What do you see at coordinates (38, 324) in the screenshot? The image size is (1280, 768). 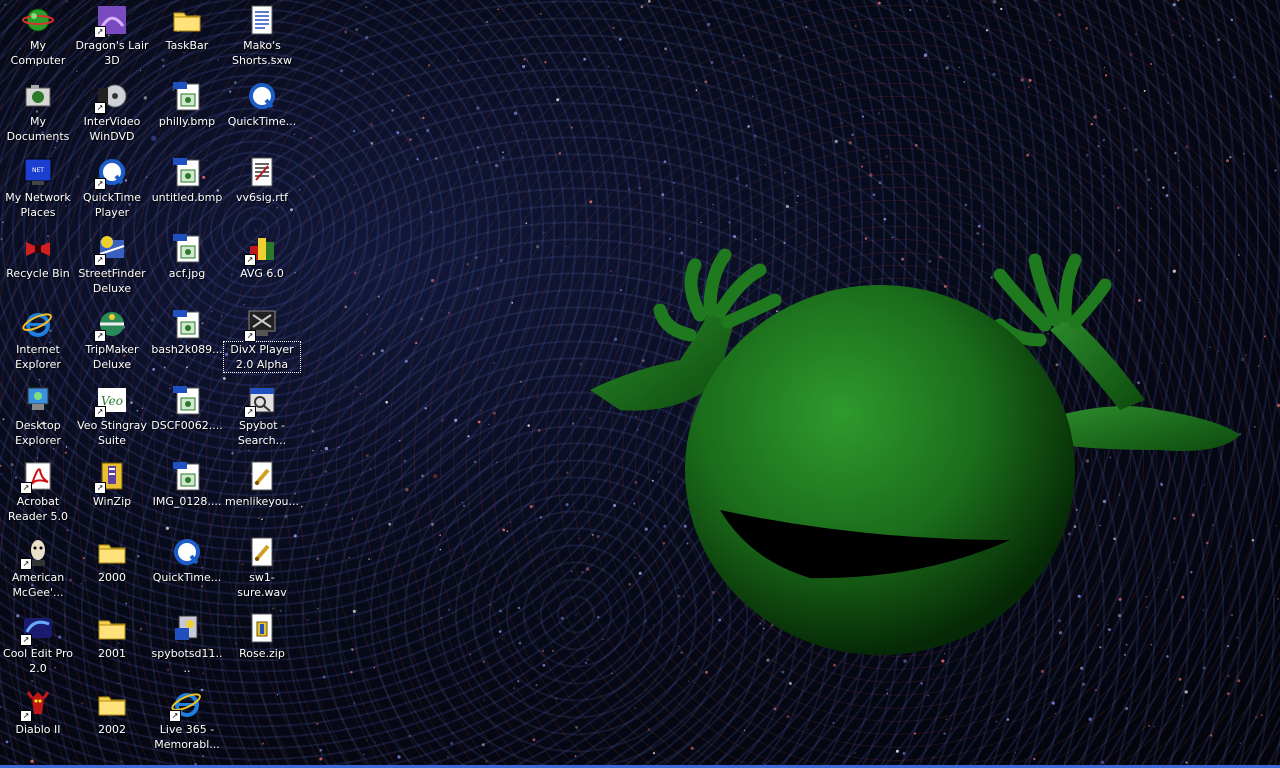 I see `internet-explorer-icon` at bounding box center [38, 324].